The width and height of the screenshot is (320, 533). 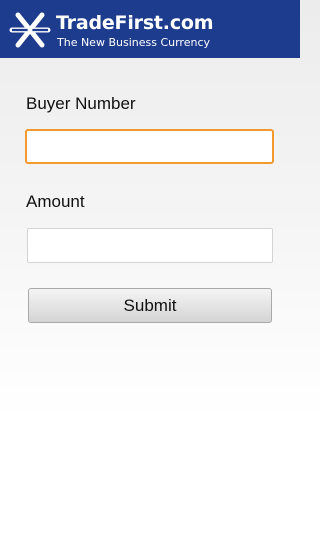 I want to click on buyer-number-label: Buyer Number, so click(x=81, y=103).